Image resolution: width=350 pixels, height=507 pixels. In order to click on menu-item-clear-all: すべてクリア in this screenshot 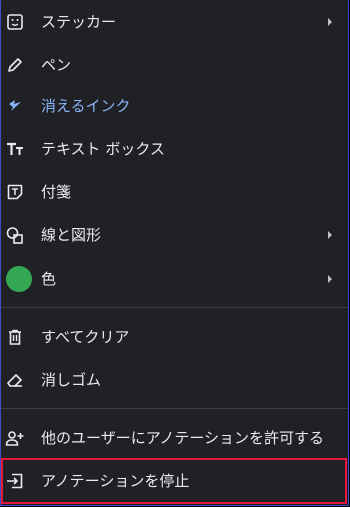, I will do `click(174, 336)`.